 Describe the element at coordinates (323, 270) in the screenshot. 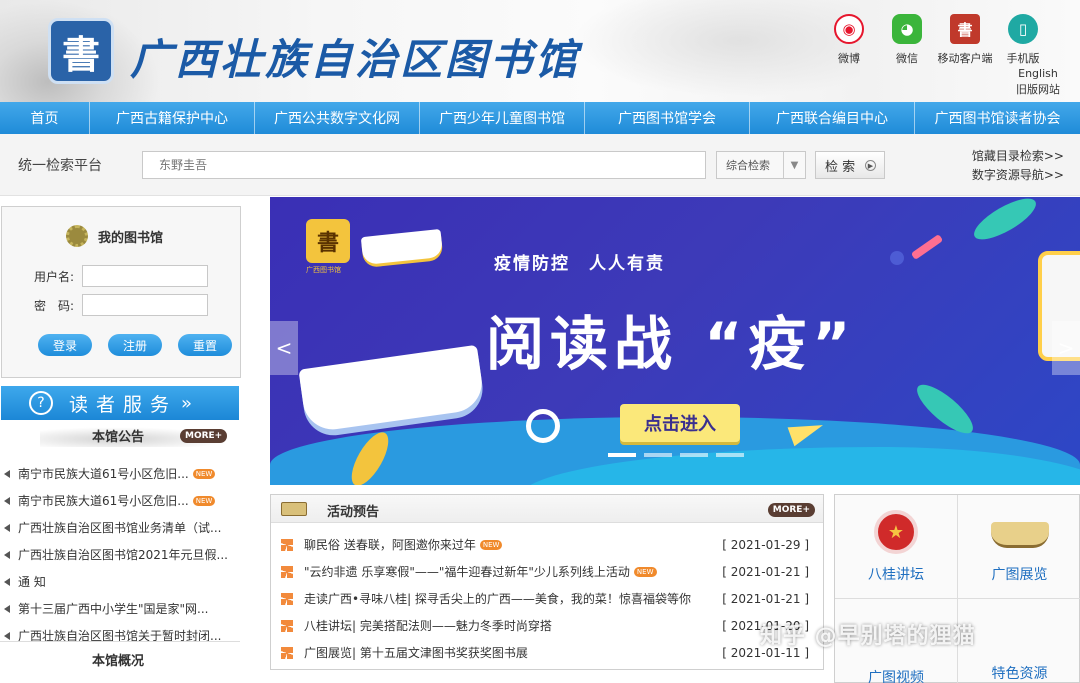

I see `banner-logo-caption: 广西图书馆` at that location.